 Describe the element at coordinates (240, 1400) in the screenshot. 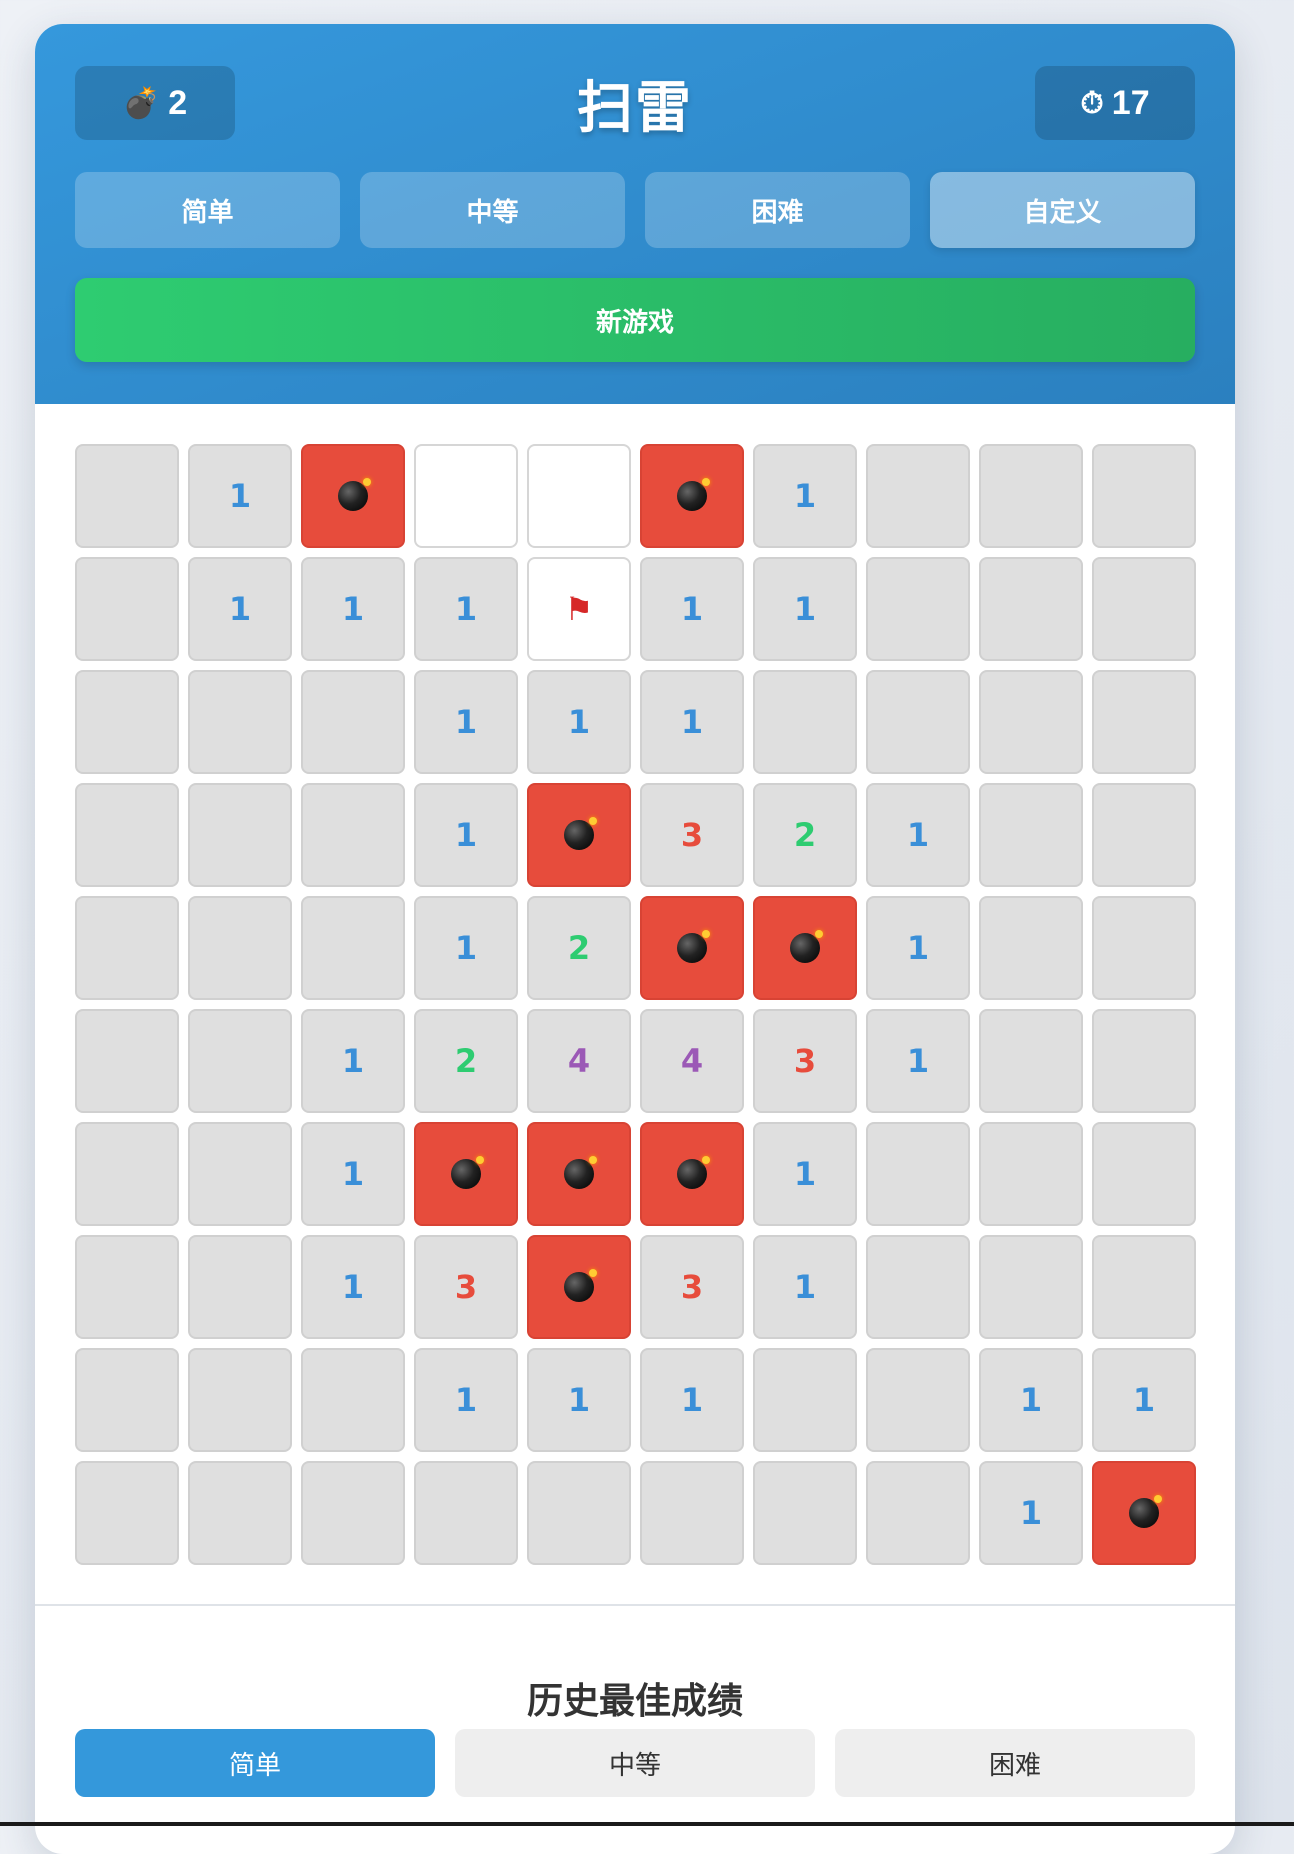

I see `cell-r8-c1` at that location.